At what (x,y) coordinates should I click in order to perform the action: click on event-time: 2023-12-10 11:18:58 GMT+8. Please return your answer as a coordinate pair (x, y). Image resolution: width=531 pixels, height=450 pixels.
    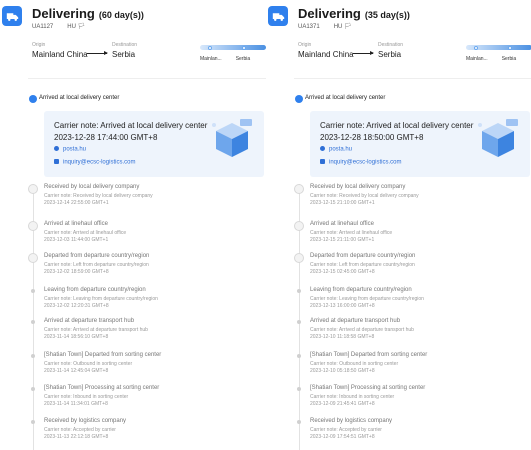
    Looking at the image, I should click on (342, 337).